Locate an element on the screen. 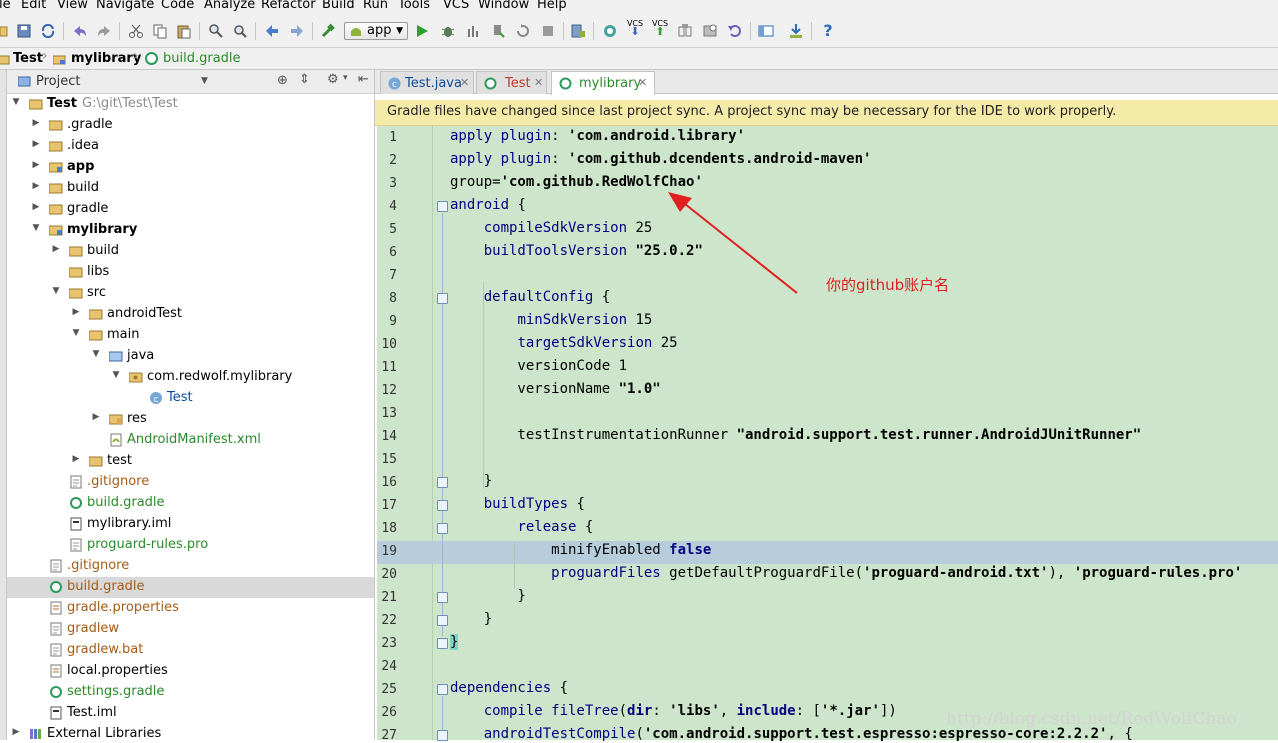  tree-node: ▼ main is located at coordinates (190, 335).